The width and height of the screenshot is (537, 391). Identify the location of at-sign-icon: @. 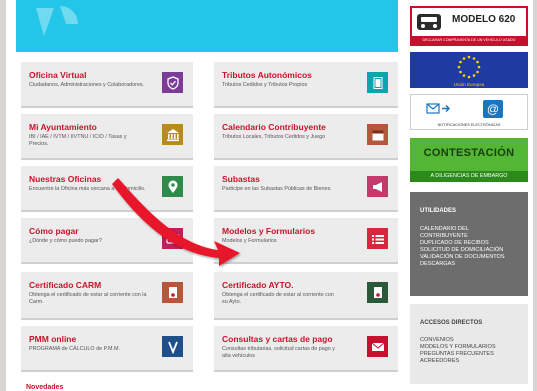
(493, 109).